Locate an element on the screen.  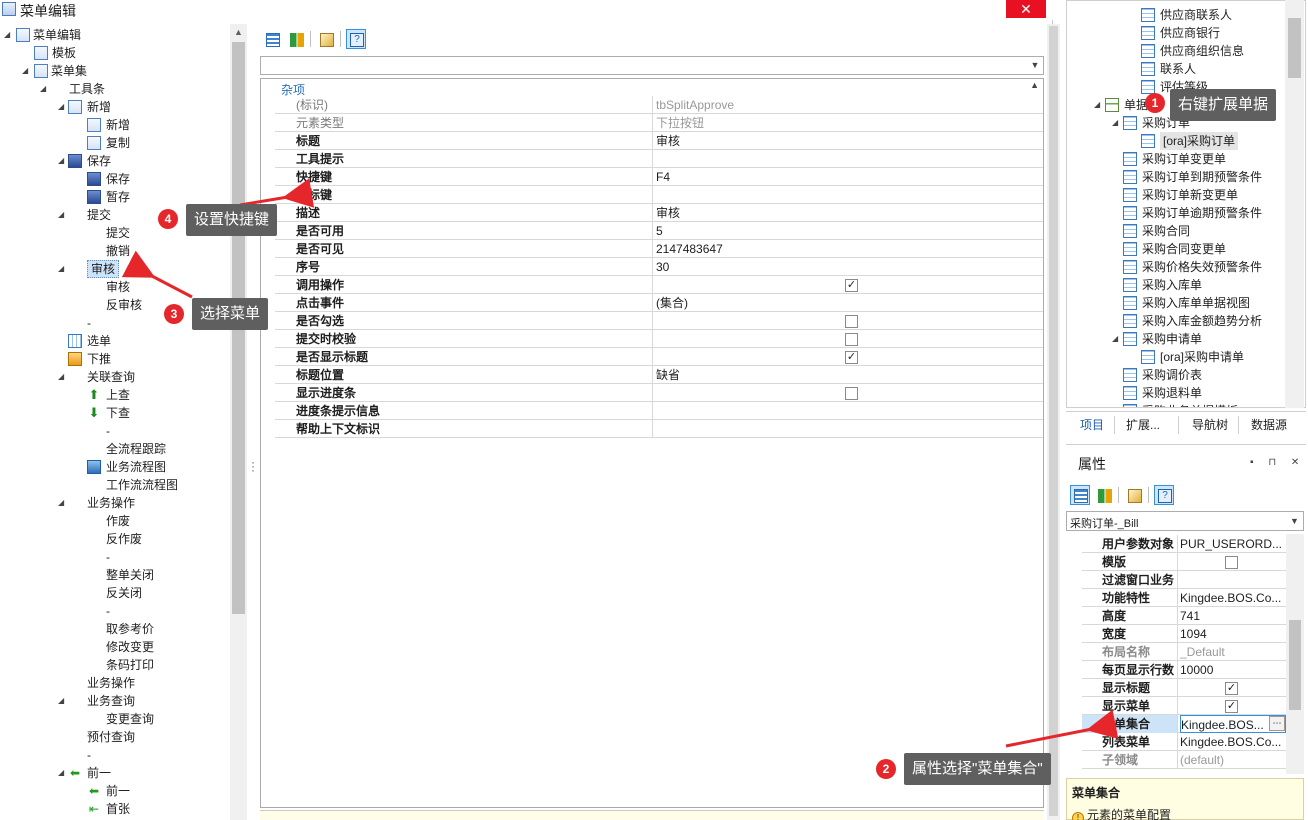
prop-pages-button is located at coordinates (1134, 495).